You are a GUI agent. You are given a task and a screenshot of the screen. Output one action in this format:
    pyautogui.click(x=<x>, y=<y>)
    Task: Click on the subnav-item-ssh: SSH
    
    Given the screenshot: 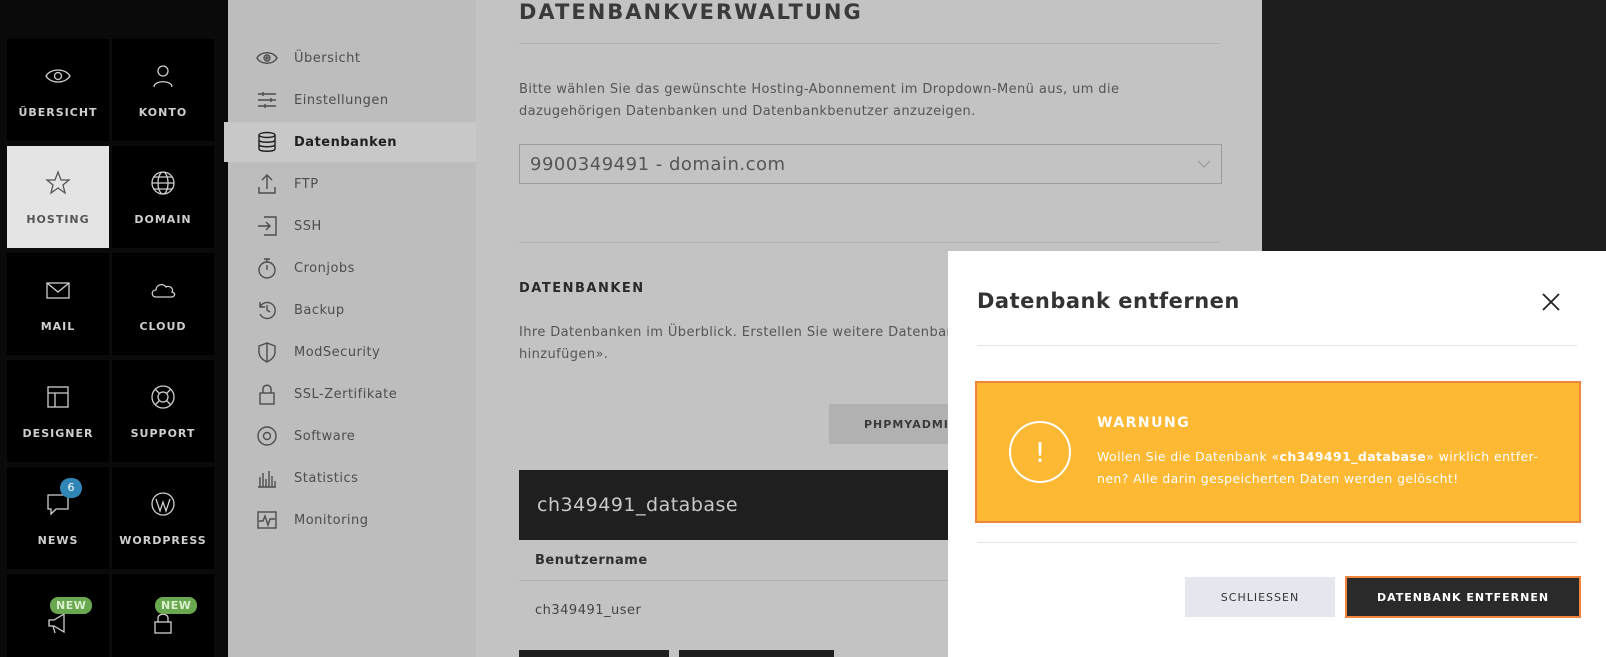 What is the action you would take?
    pyautogui.click(x=352, y=226)
    